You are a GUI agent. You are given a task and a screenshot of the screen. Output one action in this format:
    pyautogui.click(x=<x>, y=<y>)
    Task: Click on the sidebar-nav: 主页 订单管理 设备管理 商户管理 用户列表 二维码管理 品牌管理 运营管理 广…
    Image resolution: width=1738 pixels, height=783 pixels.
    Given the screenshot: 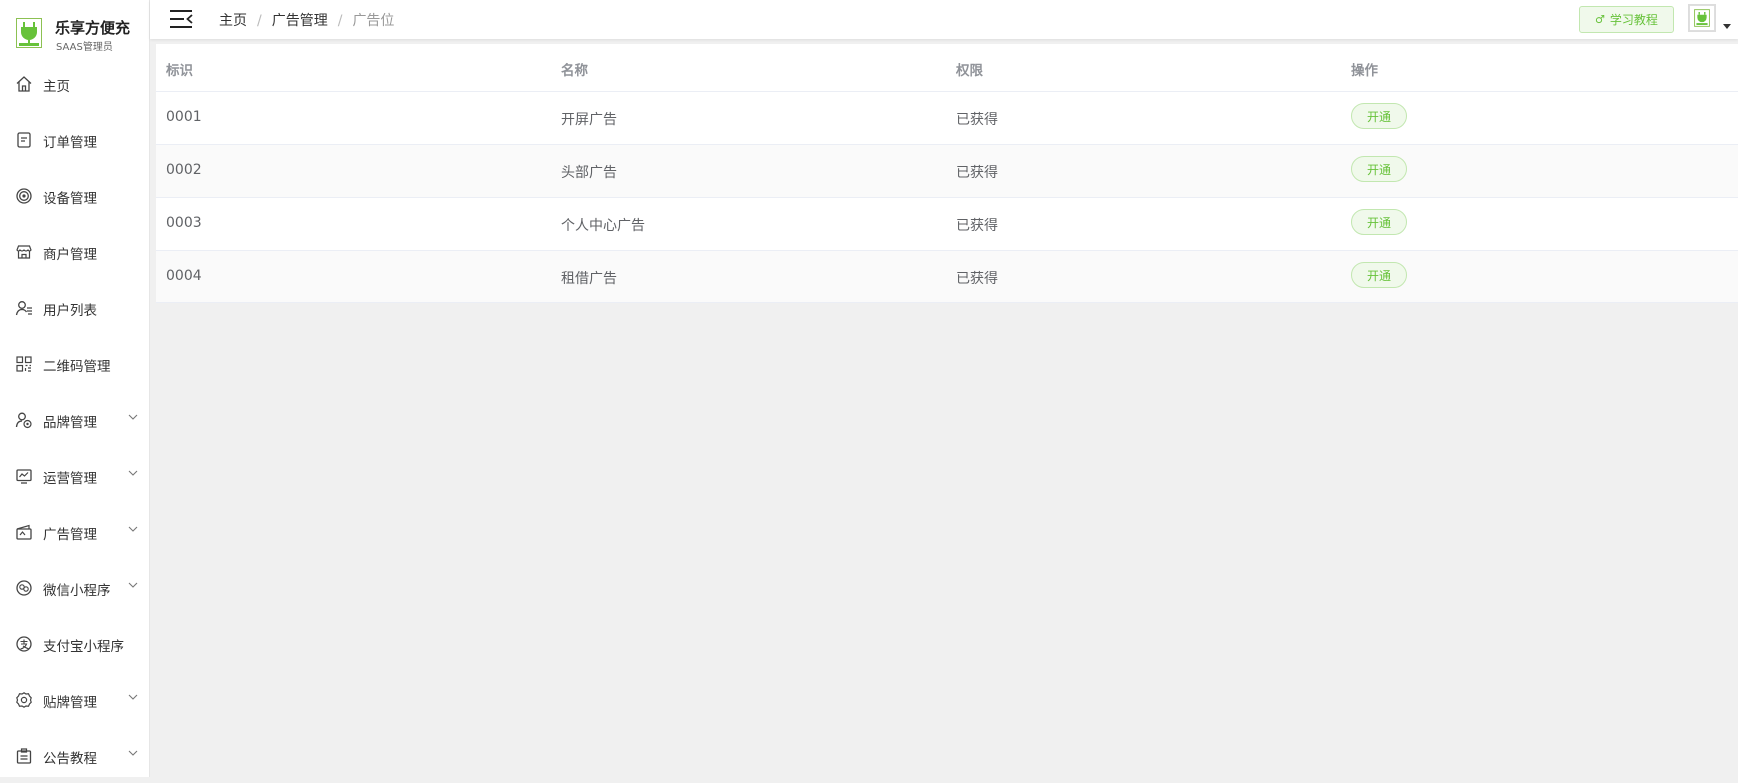 What is the action you would take?
    pyautogui.click(x=75, y=419)
    